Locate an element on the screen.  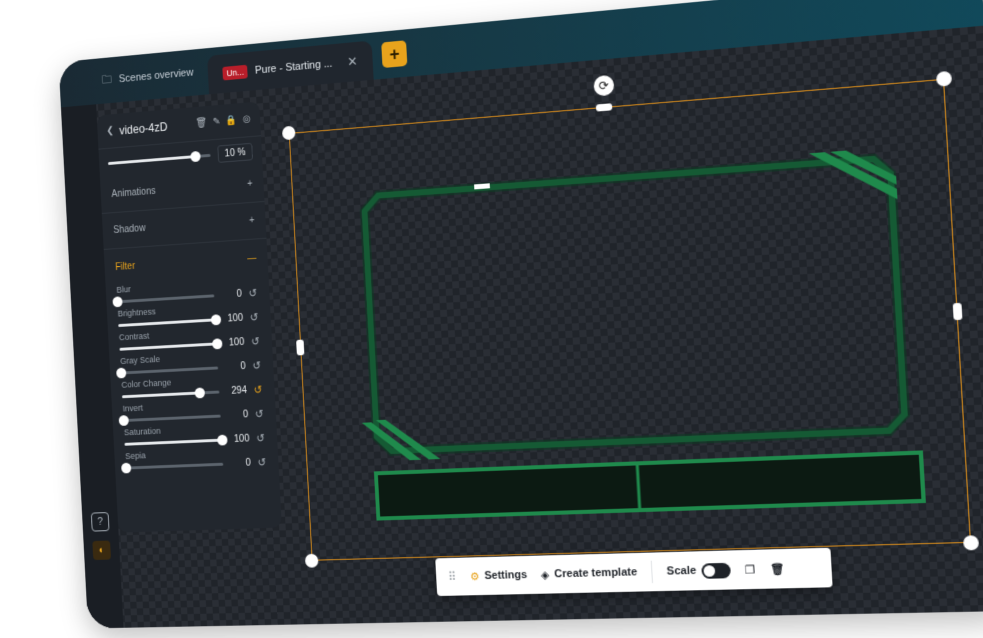
section-label: Filter is located at coordinates (125, 266).